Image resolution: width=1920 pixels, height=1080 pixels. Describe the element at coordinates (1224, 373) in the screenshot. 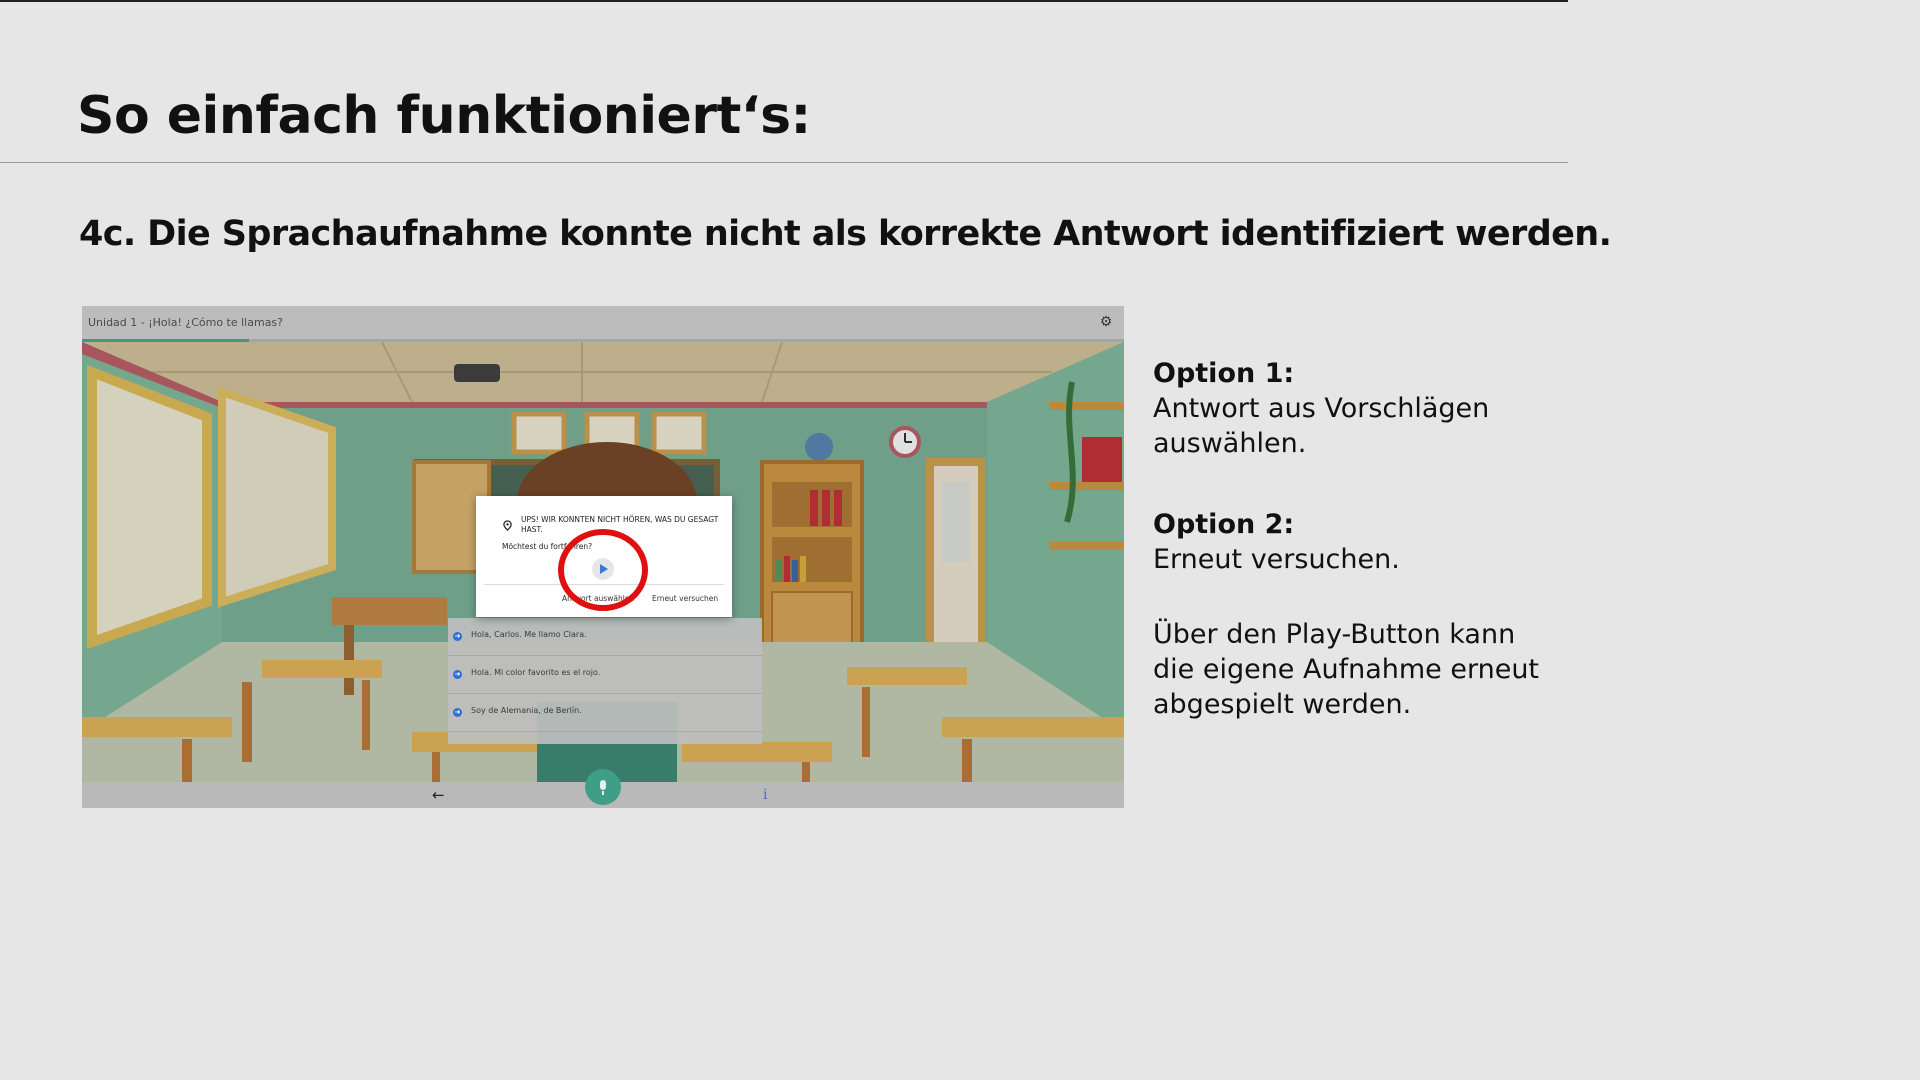

I see `option-1-label: Option 1:` at that location.